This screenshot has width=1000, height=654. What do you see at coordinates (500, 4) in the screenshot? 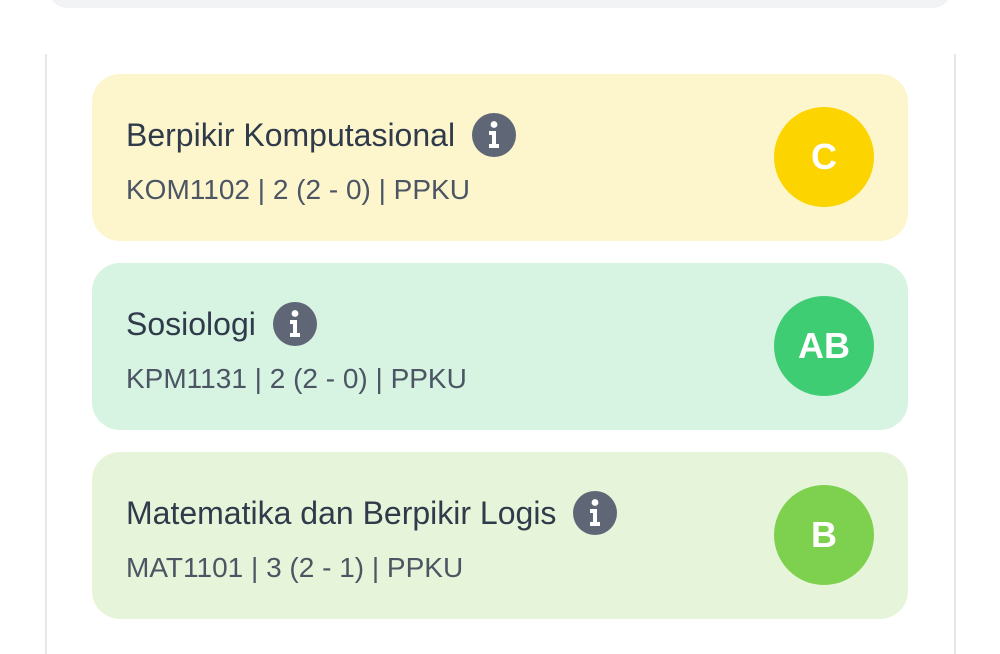
I see `search-bar-container` at bounding box center [500, 4].